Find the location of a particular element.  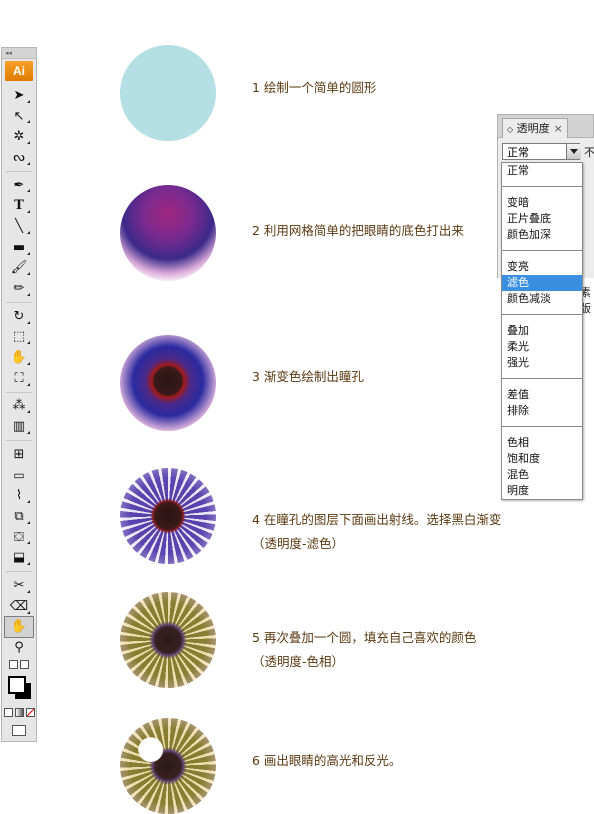

direct-selection-tool-icon: ↖ is located at coordinates (19, 116).